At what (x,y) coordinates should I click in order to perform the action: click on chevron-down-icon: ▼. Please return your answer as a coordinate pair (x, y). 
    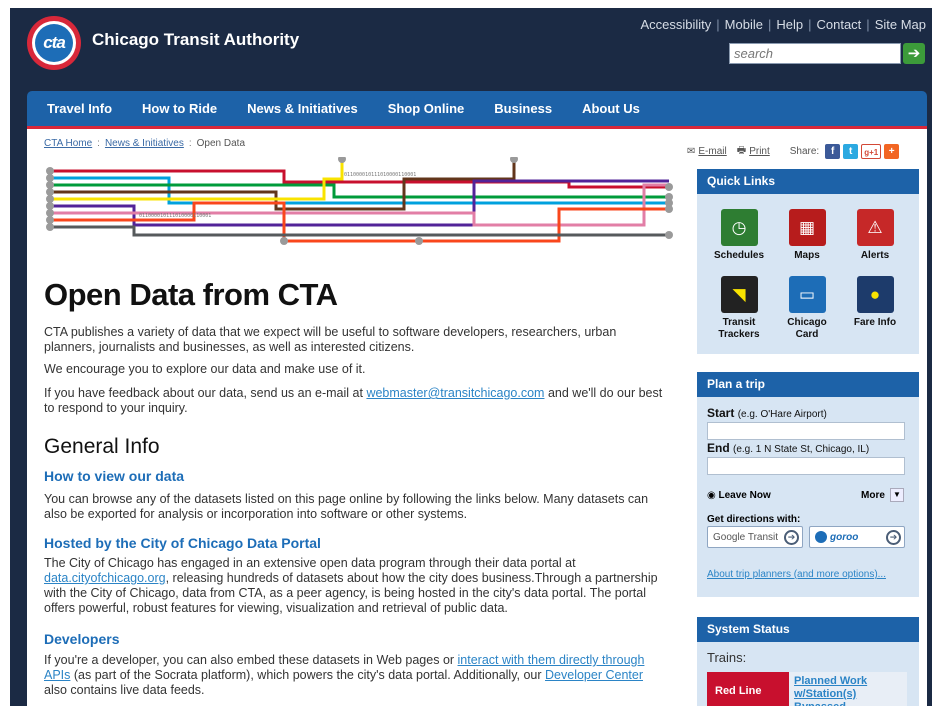
    Looking at the image, I should click on (896, 495).